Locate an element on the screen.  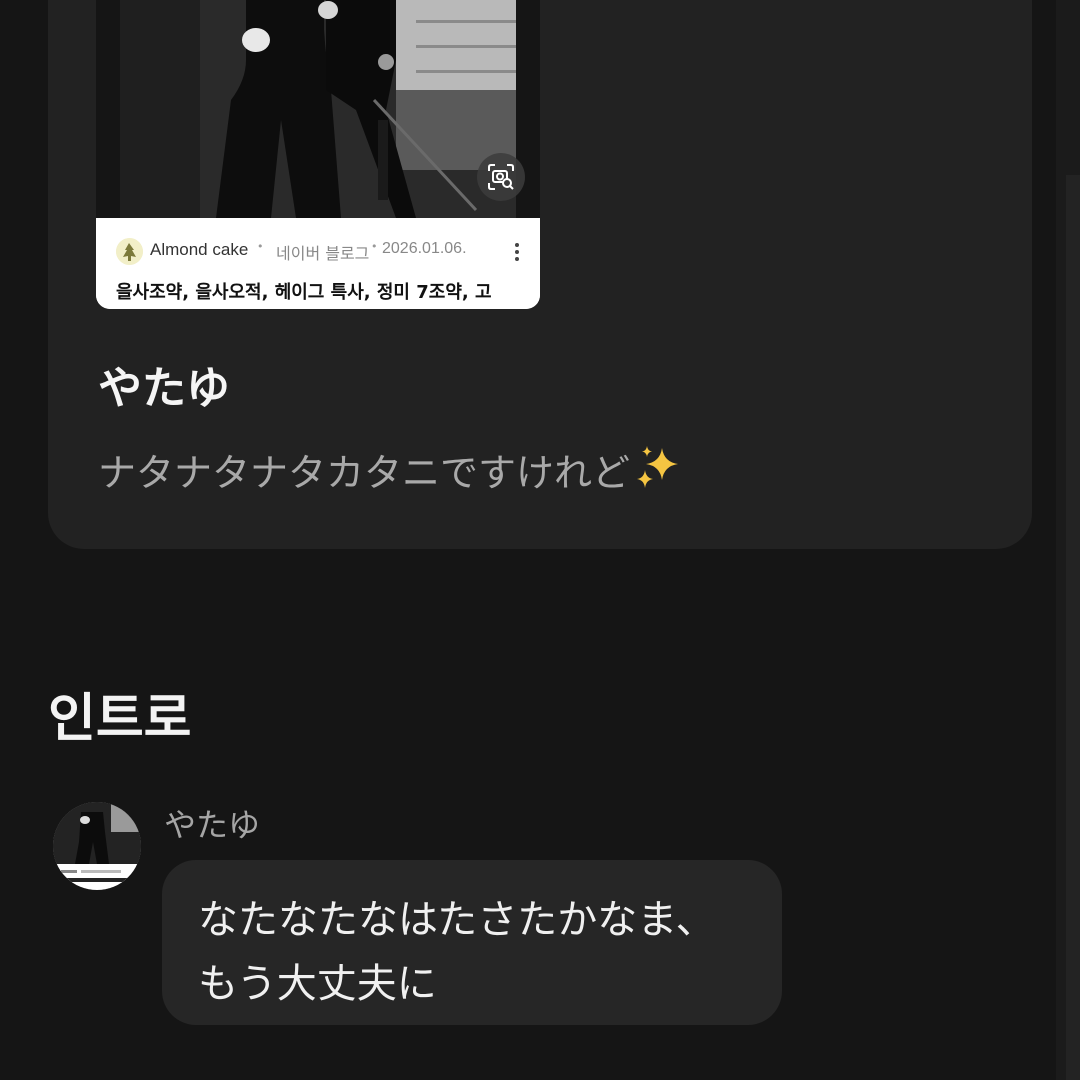
more-vertical-icon is located at coordinates (517, 251).